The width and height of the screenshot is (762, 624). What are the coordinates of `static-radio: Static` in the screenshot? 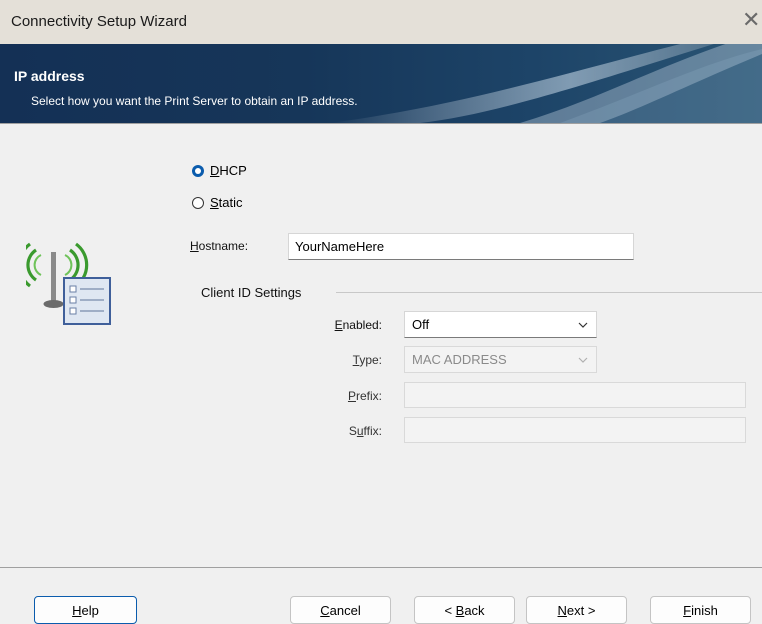 It's located at (232, 203).